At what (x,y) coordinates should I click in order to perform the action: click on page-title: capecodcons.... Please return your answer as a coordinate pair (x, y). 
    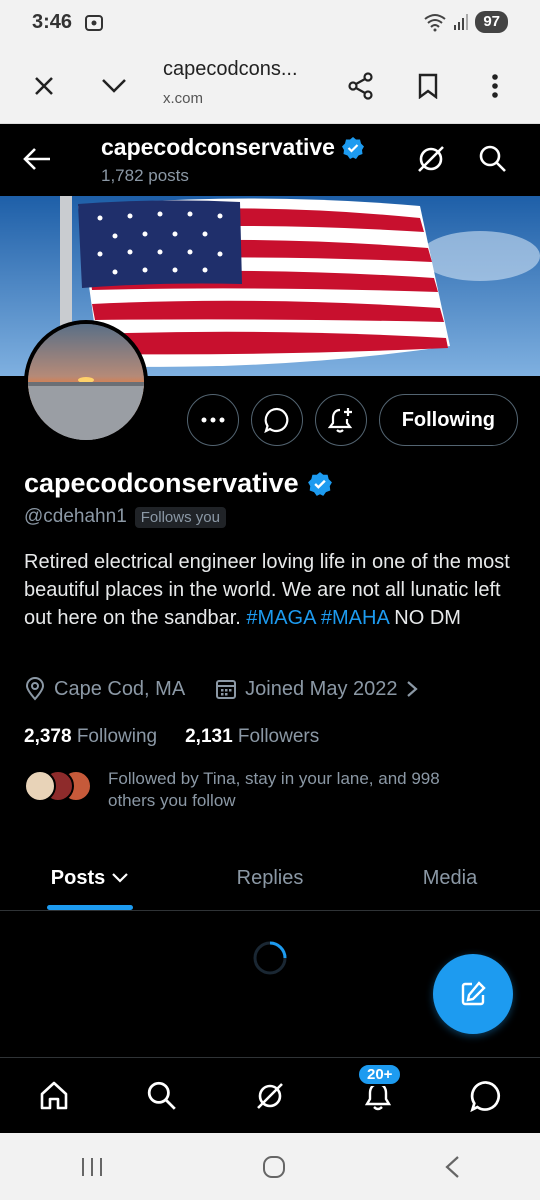
    Looking at the image, I should click on (230, 69).